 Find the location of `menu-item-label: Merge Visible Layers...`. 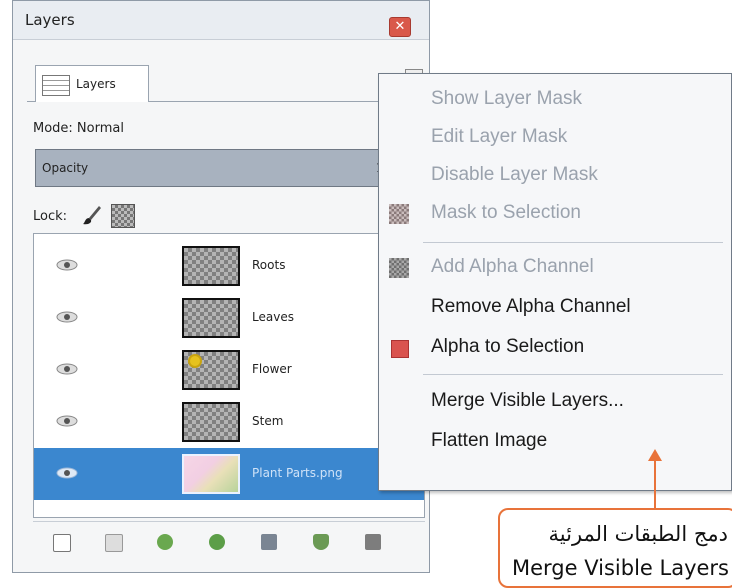

menu-item-label: Merge Visible Layers... is located at coordinates (527, 400).